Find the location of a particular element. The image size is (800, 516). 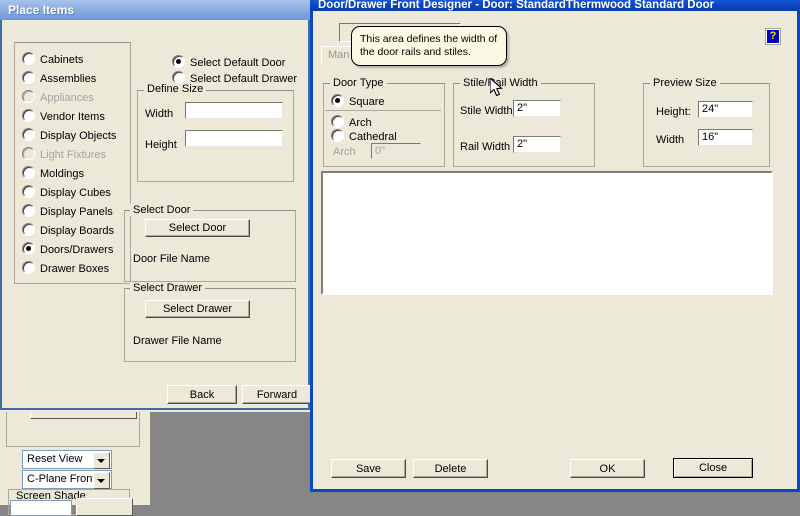

select-drawer-legend: Select Drawer is located at coordinates (168, 288).